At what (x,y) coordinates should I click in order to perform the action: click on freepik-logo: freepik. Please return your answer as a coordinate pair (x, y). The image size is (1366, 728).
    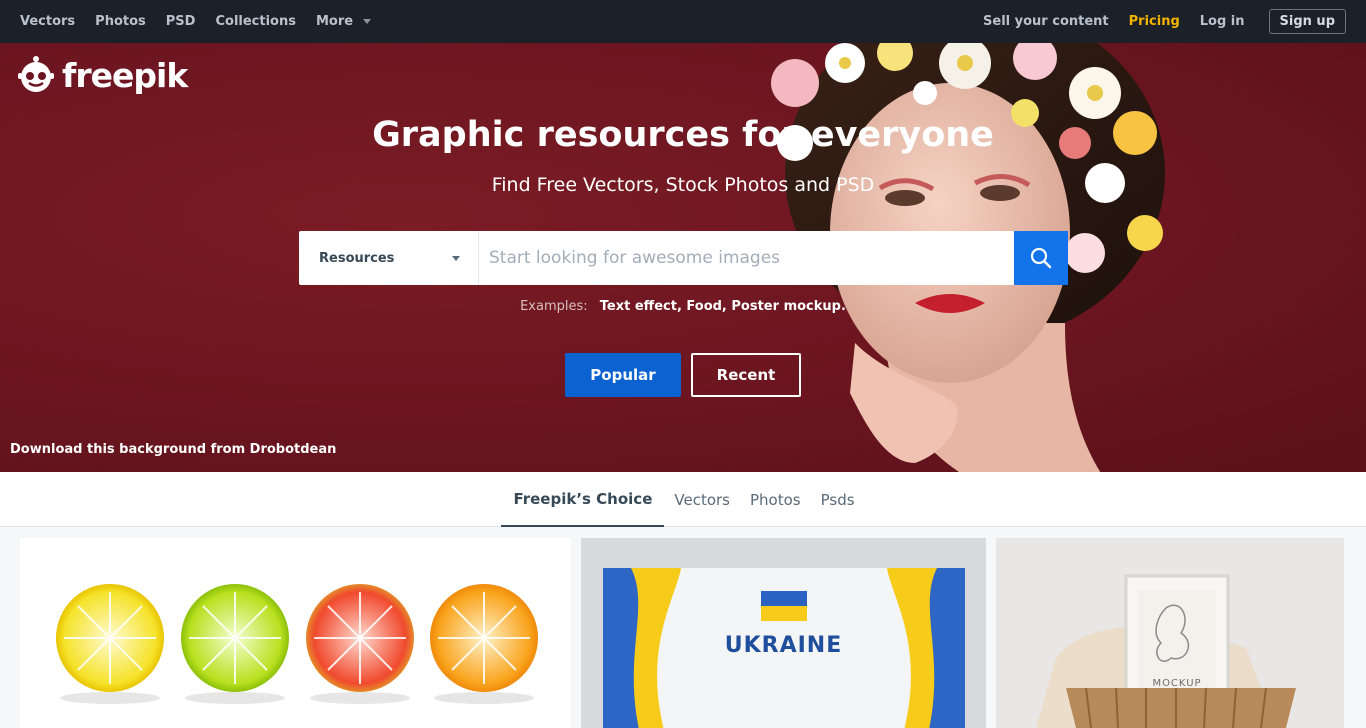
    Looking at the image, I should click on (102, 75).